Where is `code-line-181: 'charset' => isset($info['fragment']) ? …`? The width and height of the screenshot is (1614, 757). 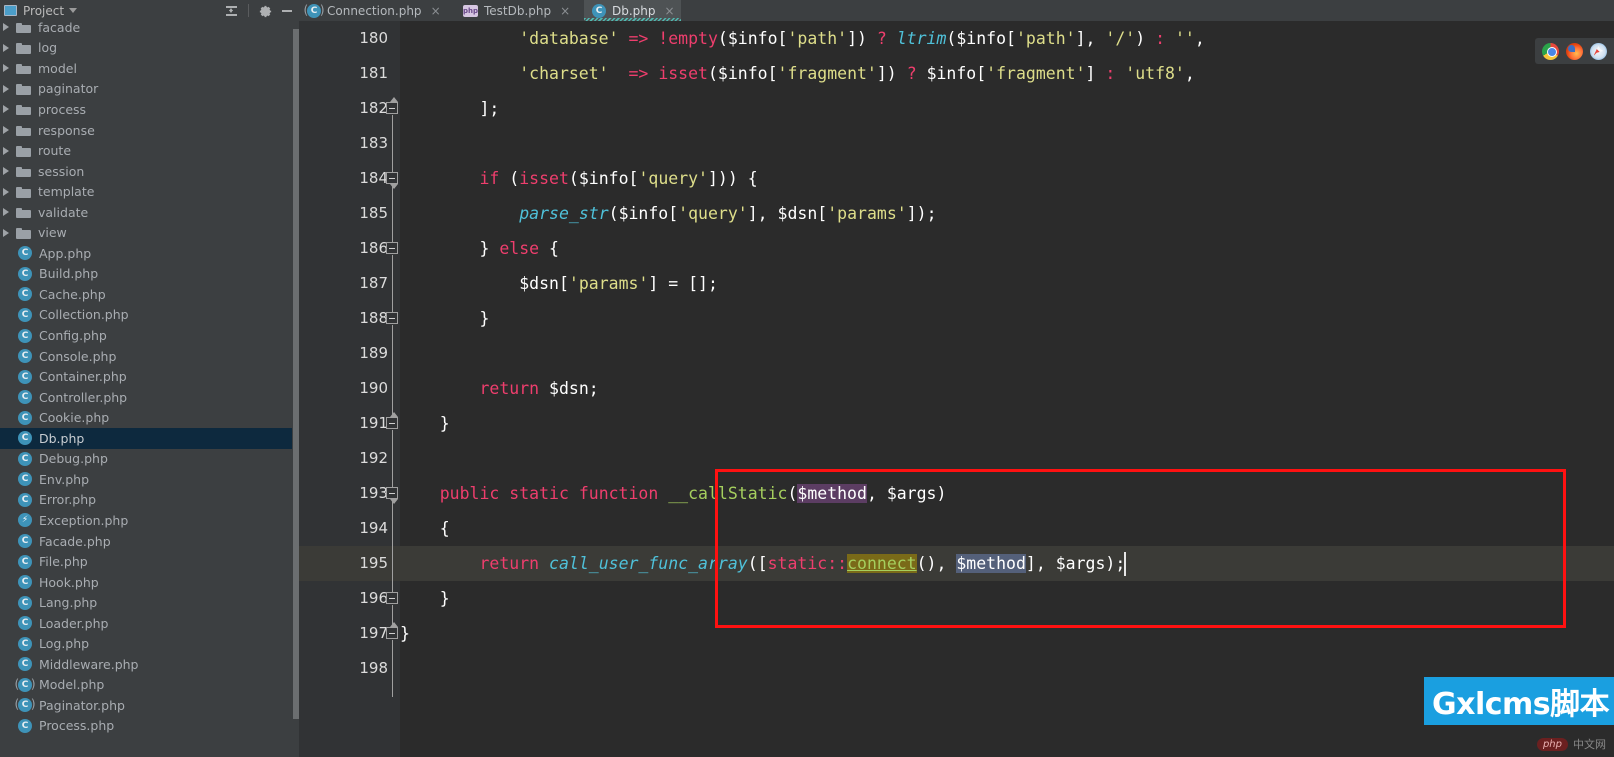
code-line-181: 'charset' => isset($info['fragment']) ? … is located at coordinates (1007, 73).